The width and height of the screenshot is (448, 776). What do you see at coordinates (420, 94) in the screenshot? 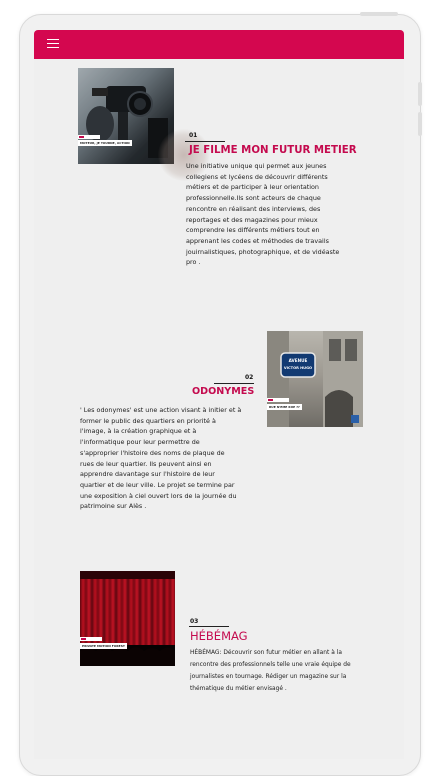
I see `device-side-button` at bounding box center [420, 94].